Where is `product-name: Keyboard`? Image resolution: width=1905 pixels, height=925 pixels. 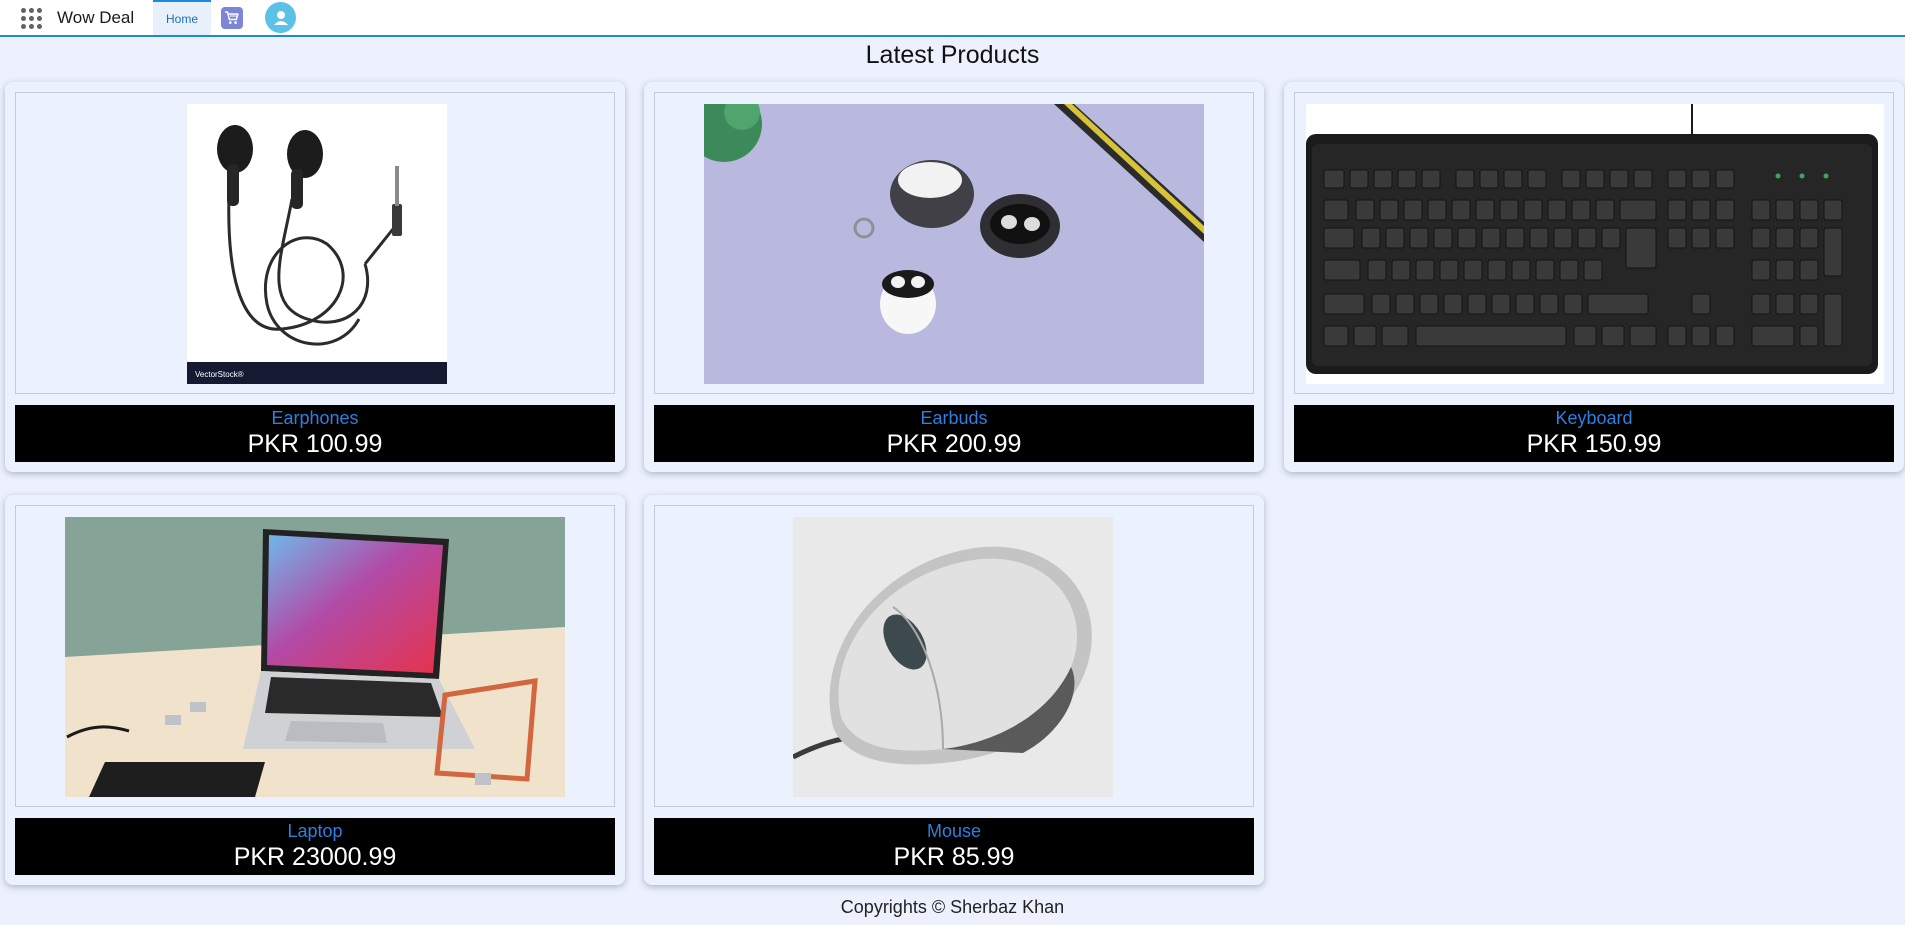 product-name: Keyboard is located at coordinates (1594, 417).